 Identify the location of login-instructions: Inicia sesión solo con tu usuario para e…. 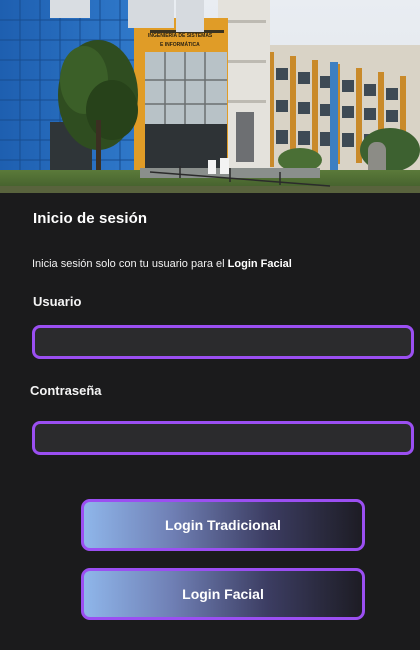
(162, 264).